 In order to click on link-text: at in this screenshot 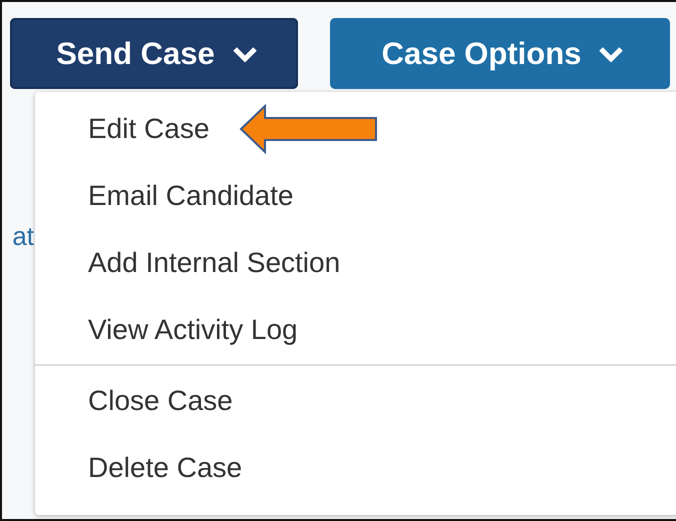, I will do `click(22, 237)`.